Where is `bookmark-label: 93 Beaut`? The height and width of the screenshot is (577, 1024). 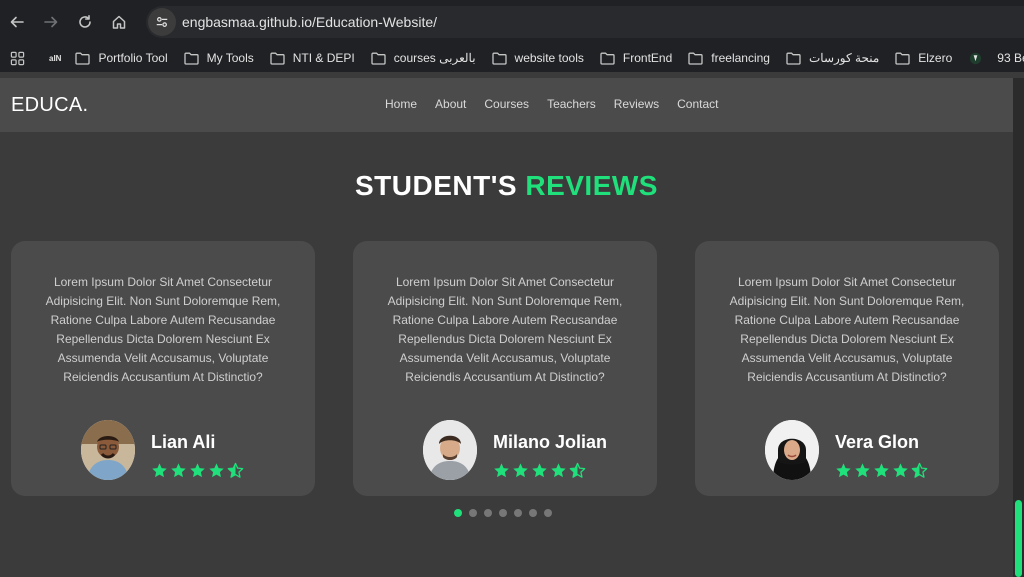
bookmark-label: 93 Beaut is located at coordinates (1010, 58).